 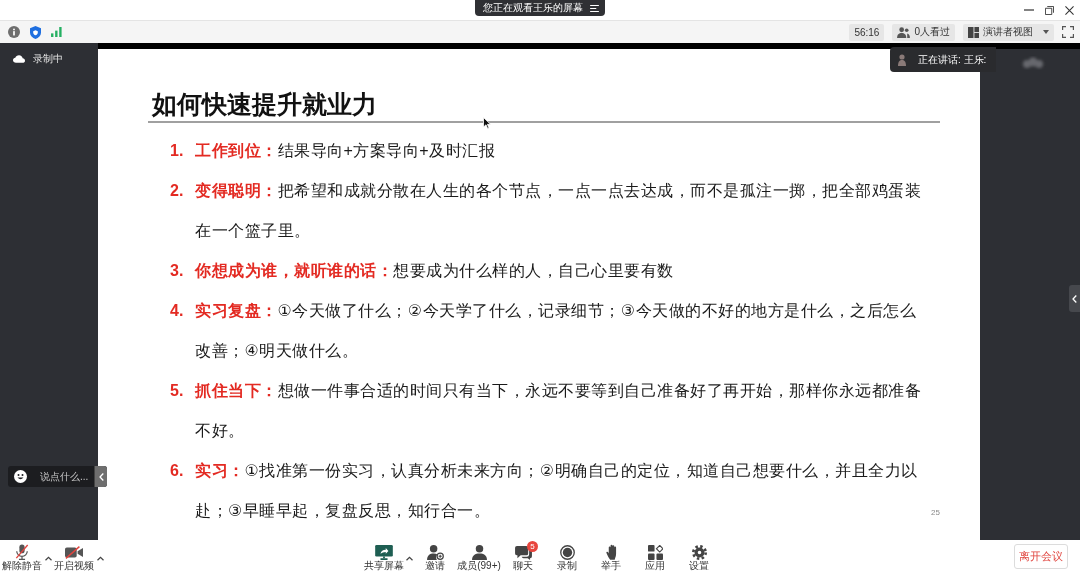 I want to click on raise-hand-button: 举手, so click(x=611, y=558).